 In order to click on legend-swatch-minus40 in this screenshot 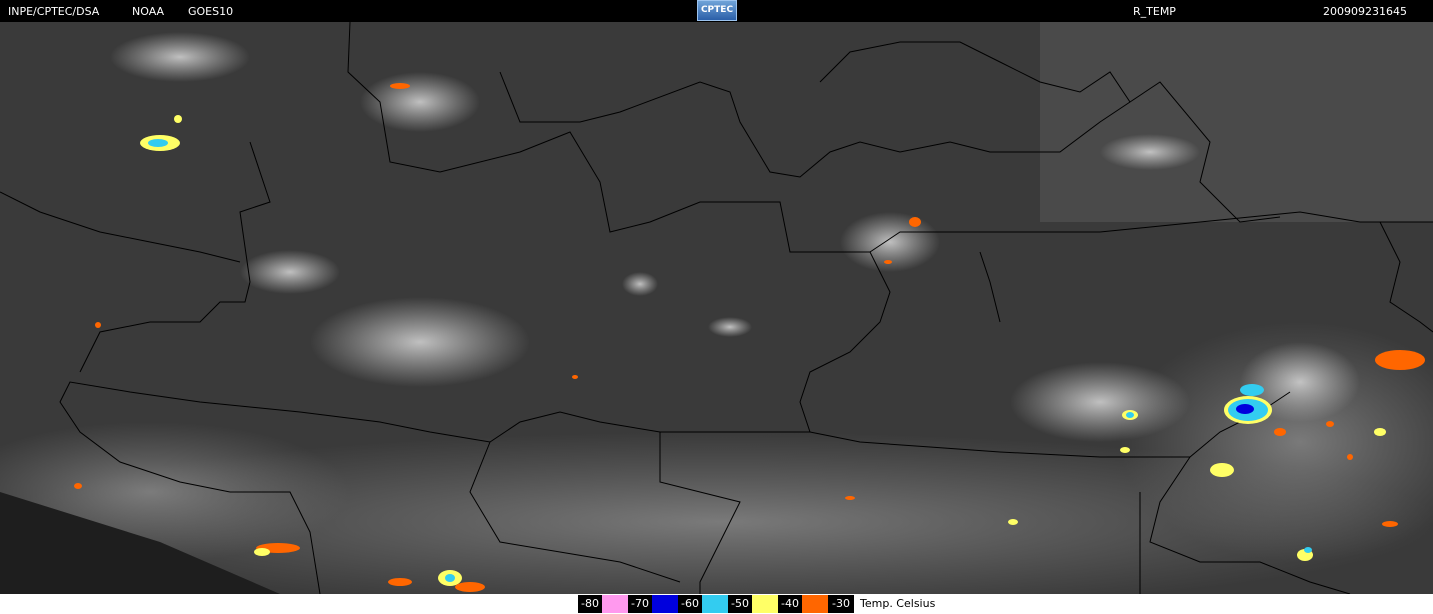, I will do `click(815, 604)`.